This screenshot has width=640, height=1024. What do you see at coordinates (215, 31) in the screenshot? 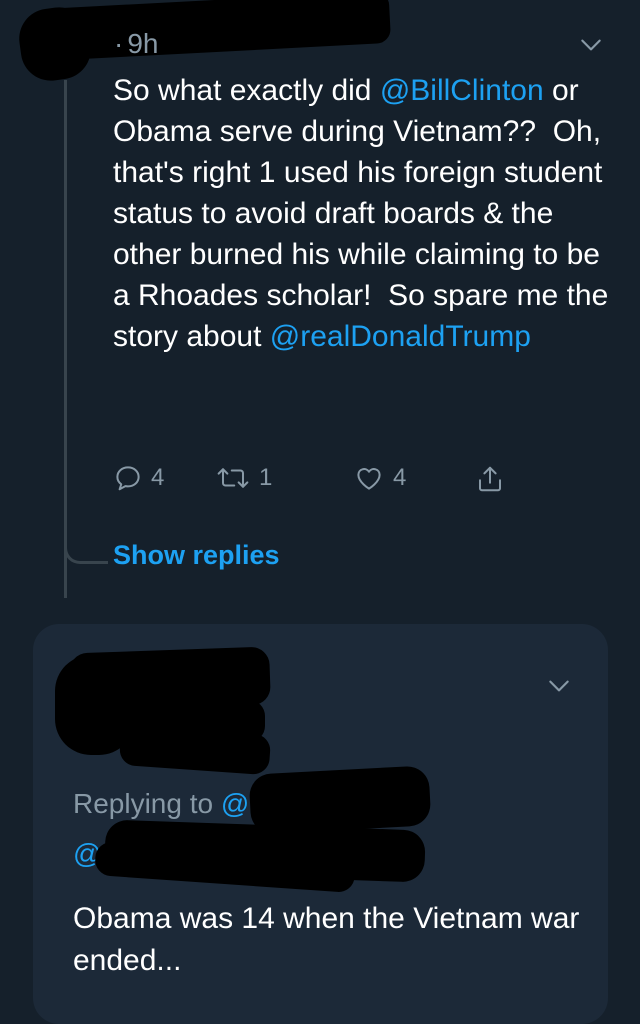
I see `redaction-name` at bounding box center [215, 31].